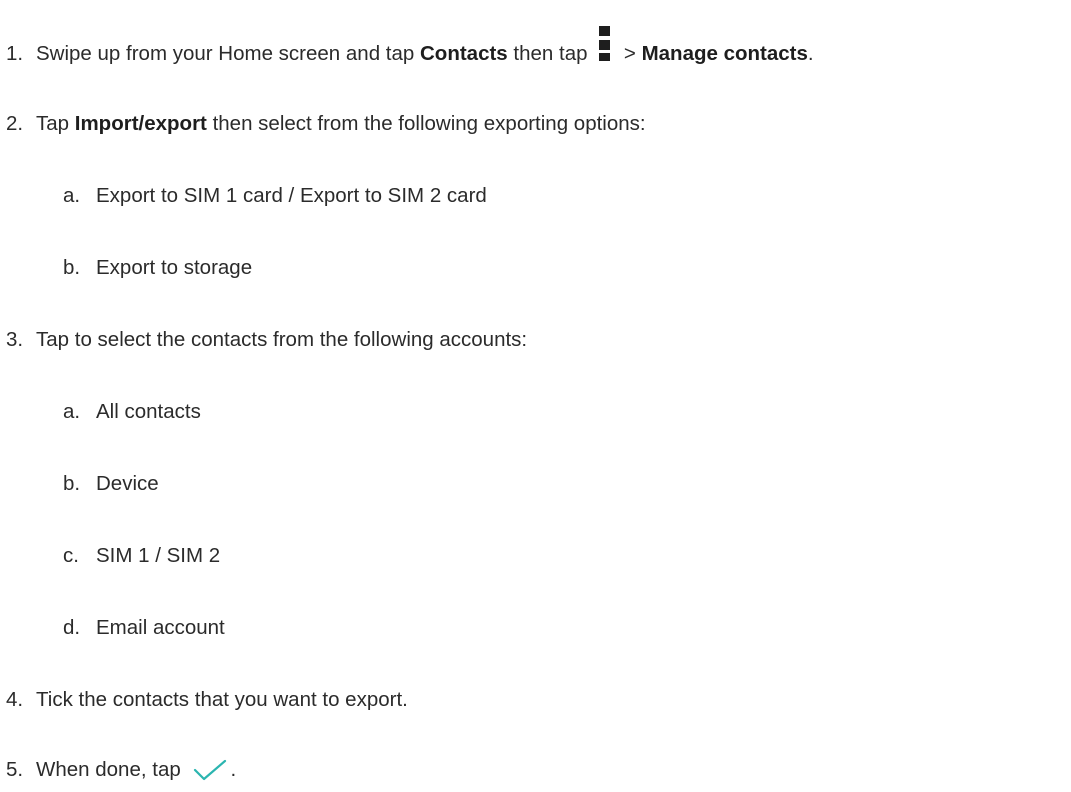 The height and width of the screenshot is (792, 1071). Describe the element at coordinates (174, 267) in the screenshot. I see `sub-text: Export to storage` at that location.